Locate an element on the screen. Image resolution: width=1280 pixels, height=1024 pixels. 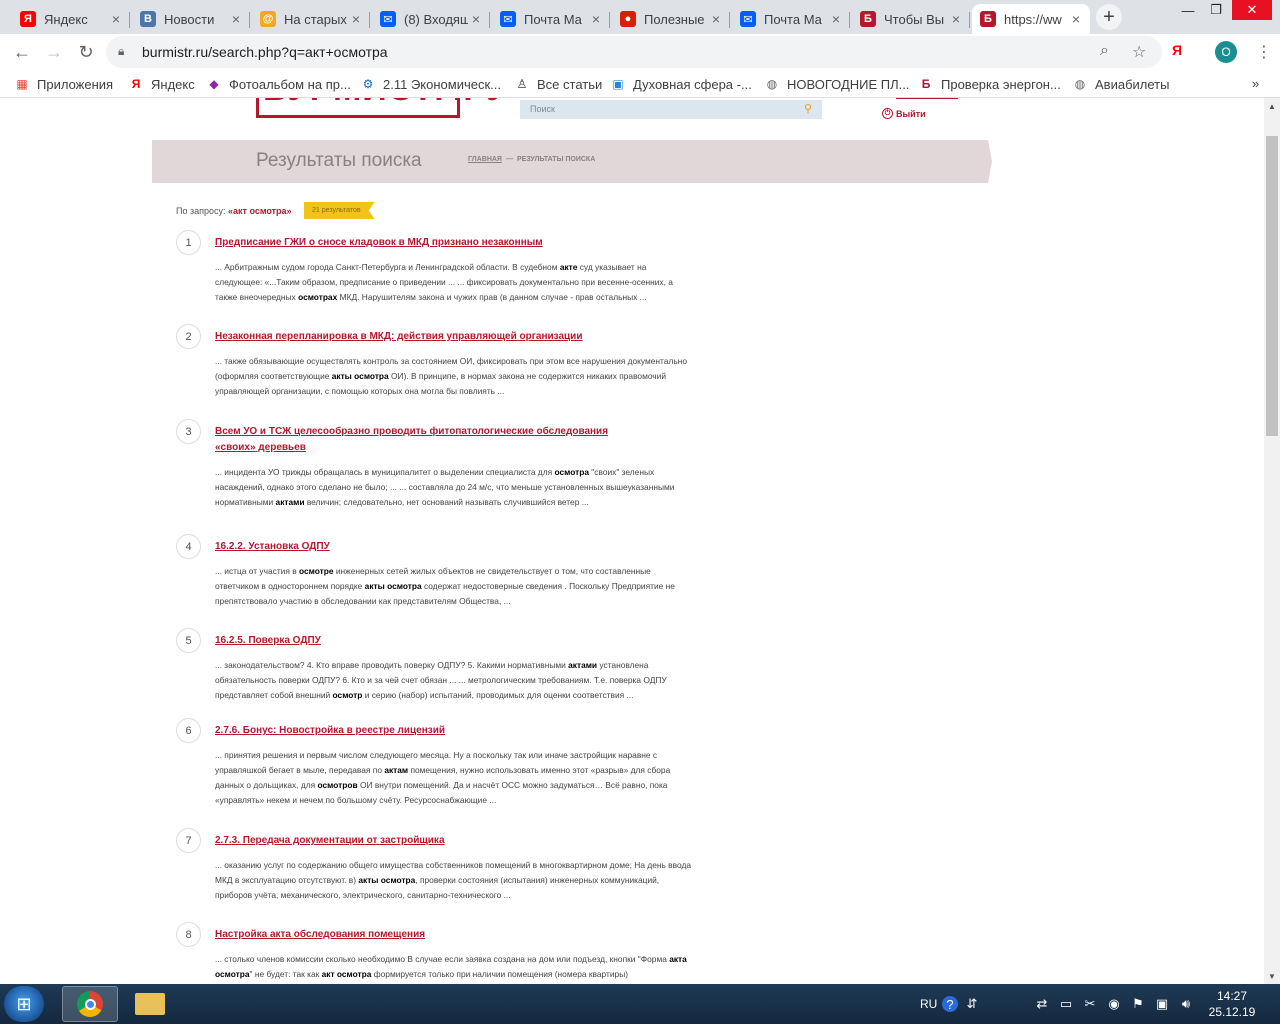
bookmark-item: ◍ Авиабилеты is located at coordinates (1121, 84).